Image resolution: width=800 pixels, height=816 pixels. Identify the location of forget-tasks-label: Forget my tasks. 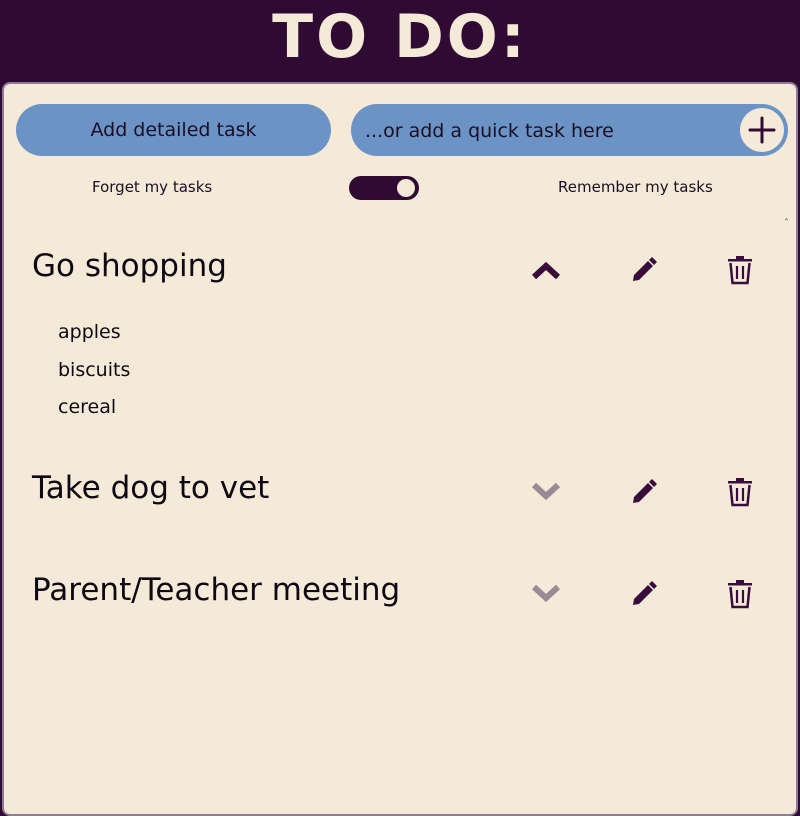
(152, 187).